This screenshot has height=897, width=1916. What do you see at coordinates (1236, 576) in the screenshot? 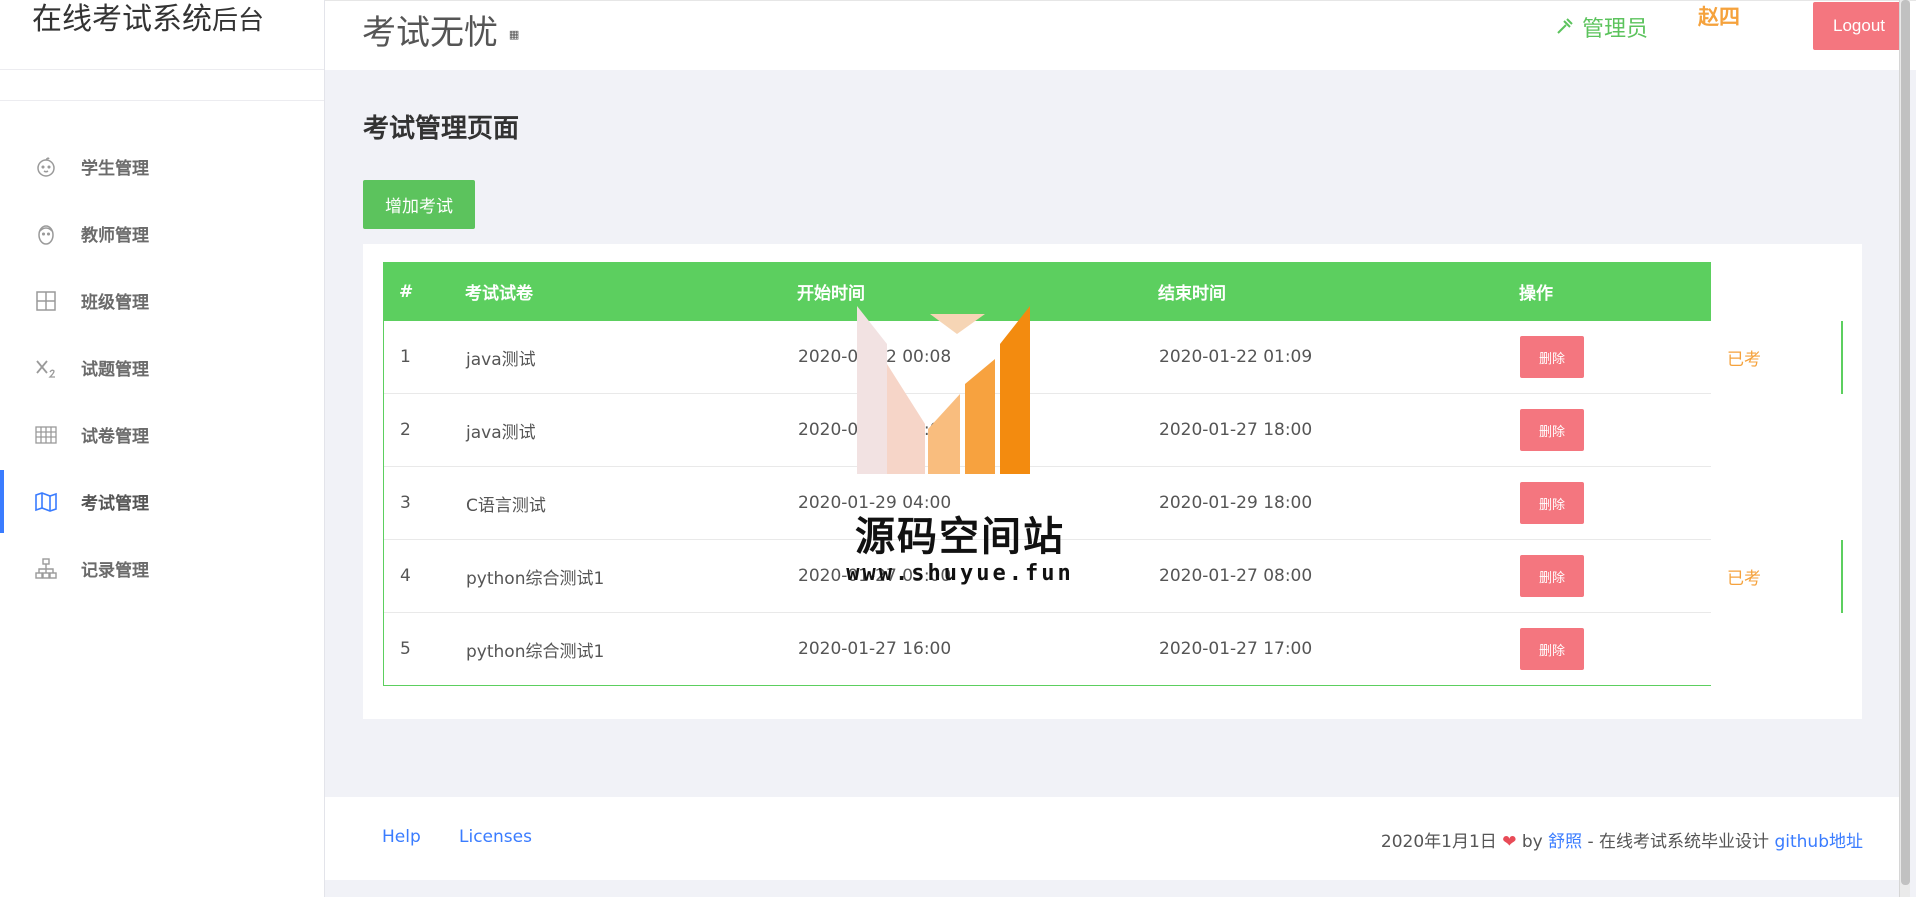
I see `cell-end: 2020-01-27 08:00` at bounding box center [1236, 576].